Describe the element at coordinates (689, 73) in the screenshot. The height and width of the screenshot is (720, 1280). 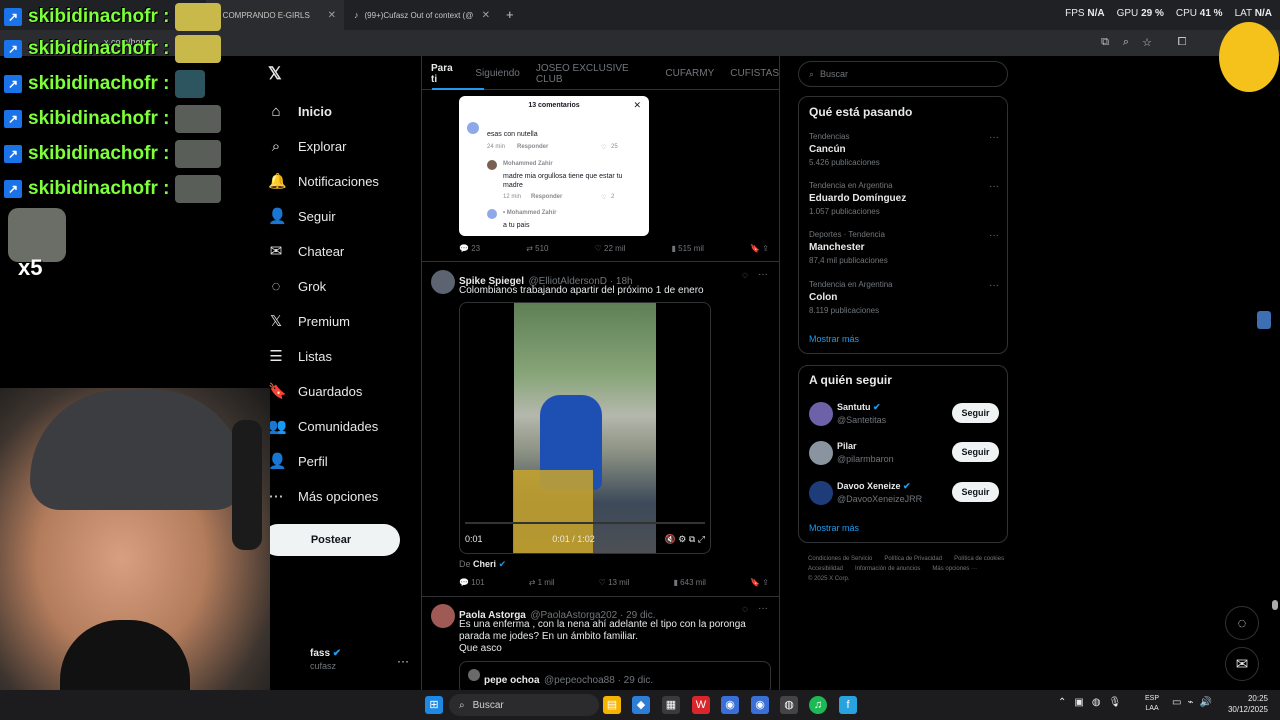
I see `tab-cufarmy: CUFARMY` at that location.